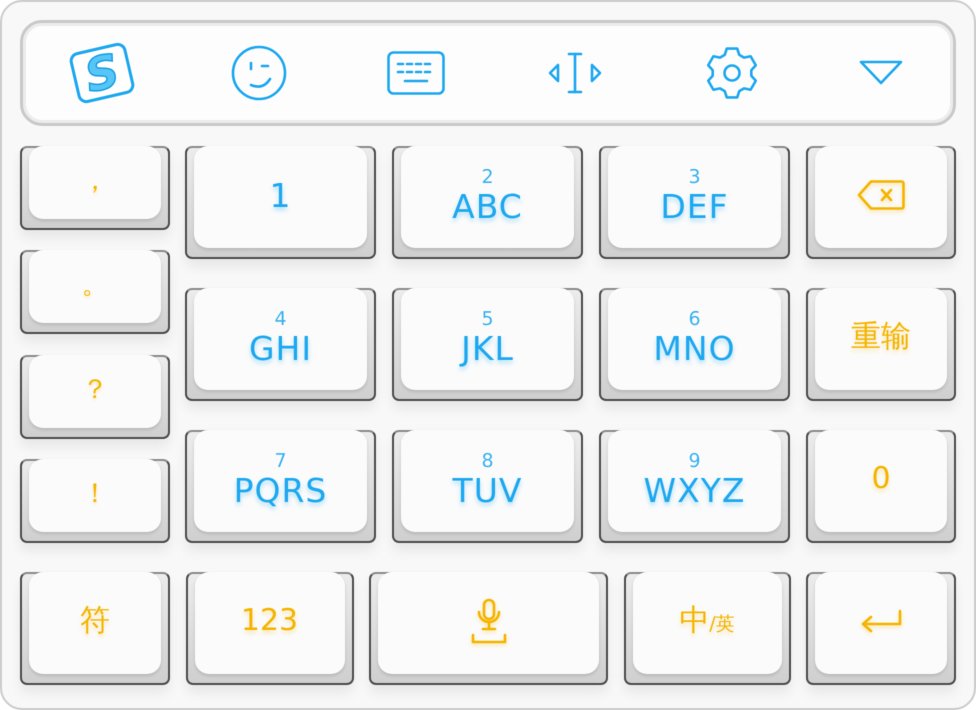 This screenshot has width=976, height=710. Describe the element at coordinates (694, 486) in the screenshot. I see `letter-key: 9 WXYZ` at that location.